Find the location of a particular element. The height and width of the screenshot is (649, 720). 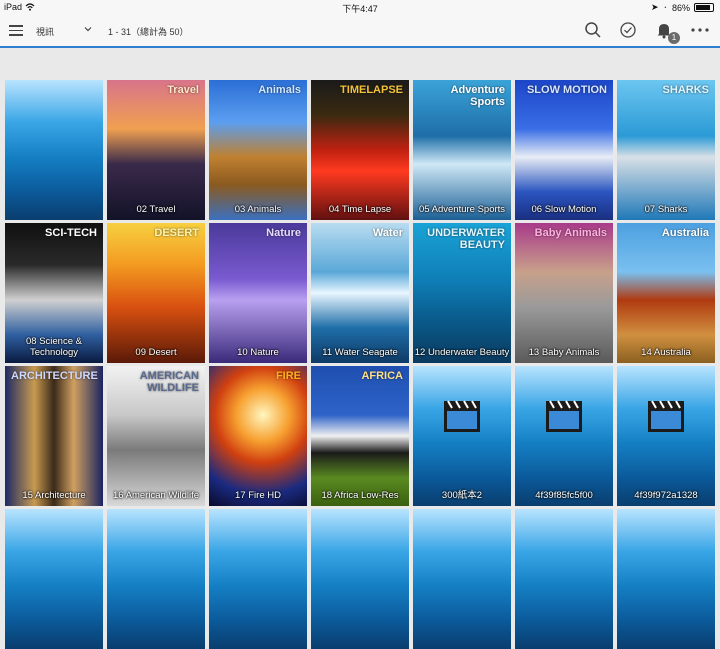

video-tile: Australia 14 Australia is located at coordinates (666, 293).